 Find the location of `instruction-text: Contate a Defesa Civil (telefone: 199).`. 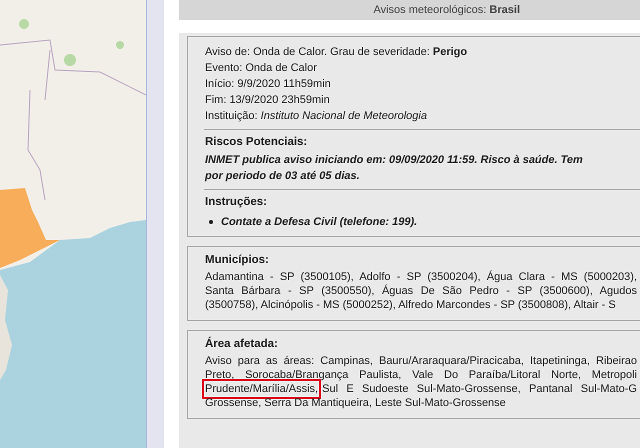

instruction-text: Contate a Defesa Civil (telefone: 199). is located at coordinates (319, 222).